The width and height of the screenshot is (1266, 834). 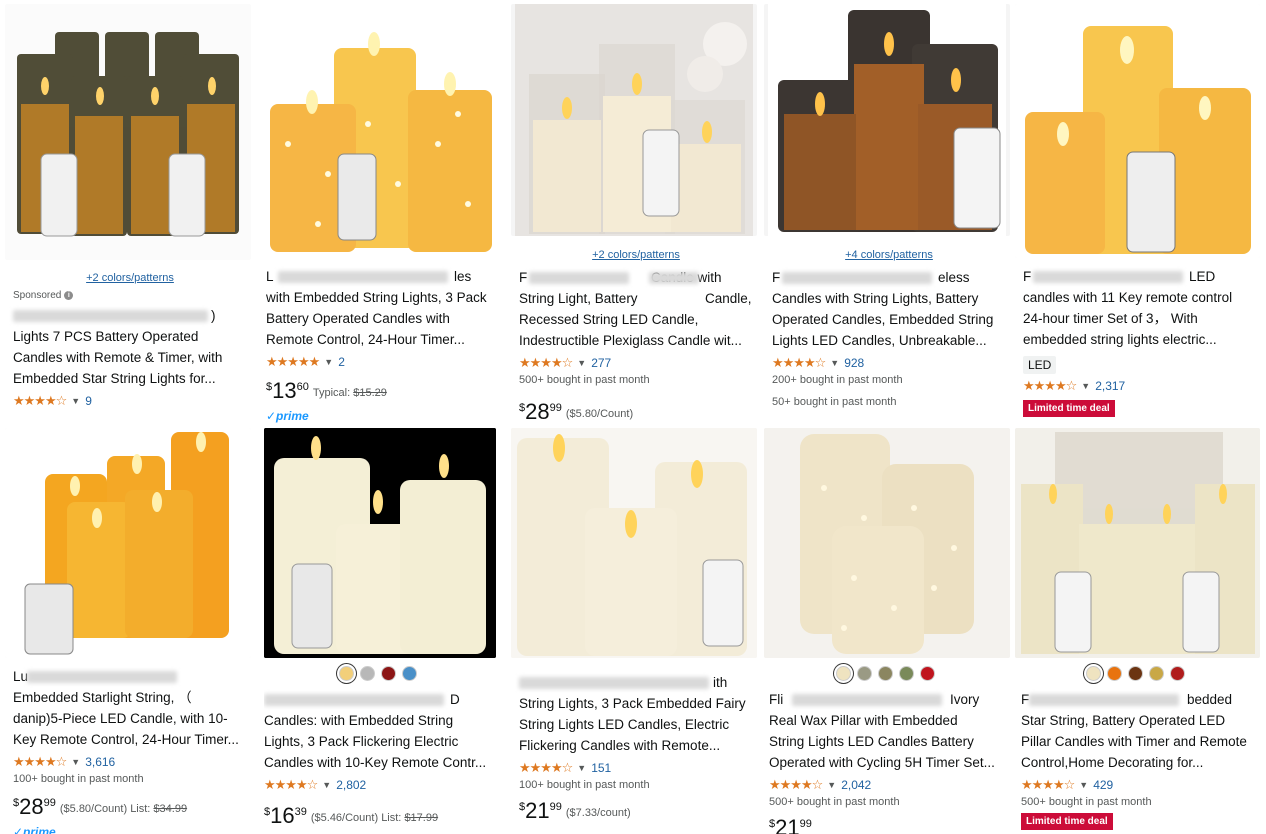 What do you see at coordinates (130, 295) in the screenshot?
I see `sponsored-label: Sponsored i` at bounding box center [130, 295].